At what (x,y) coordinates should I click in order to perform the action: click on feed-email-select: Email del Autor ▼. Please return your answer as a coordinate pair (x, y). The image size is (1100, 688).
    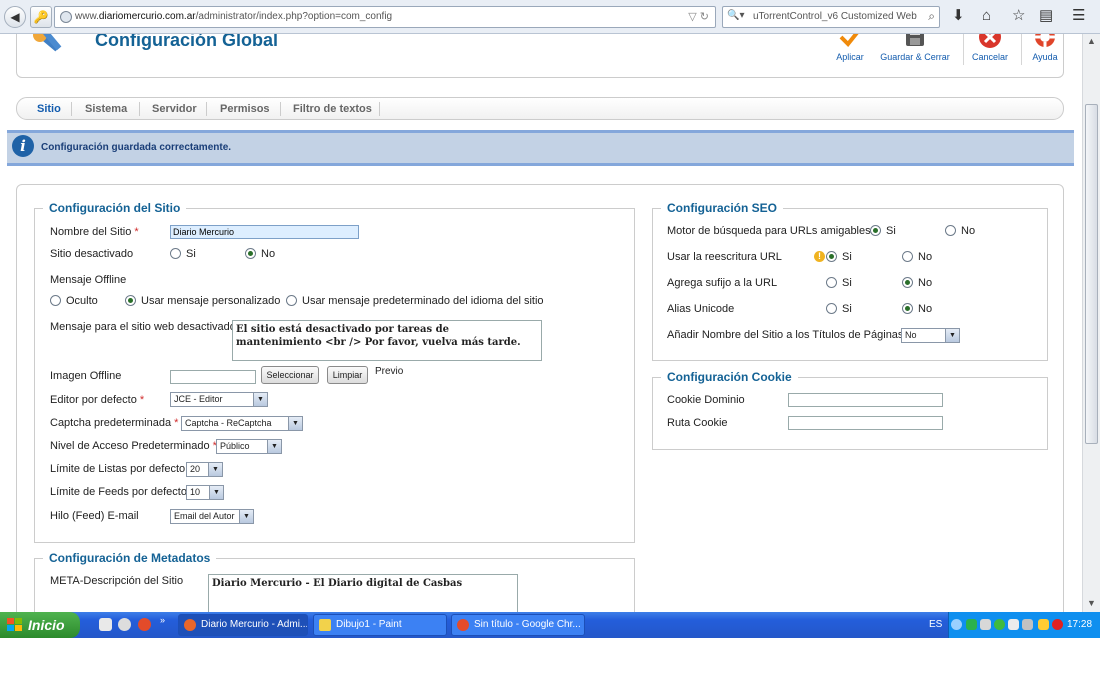
    Looking at the image, I should click on (212, 516).